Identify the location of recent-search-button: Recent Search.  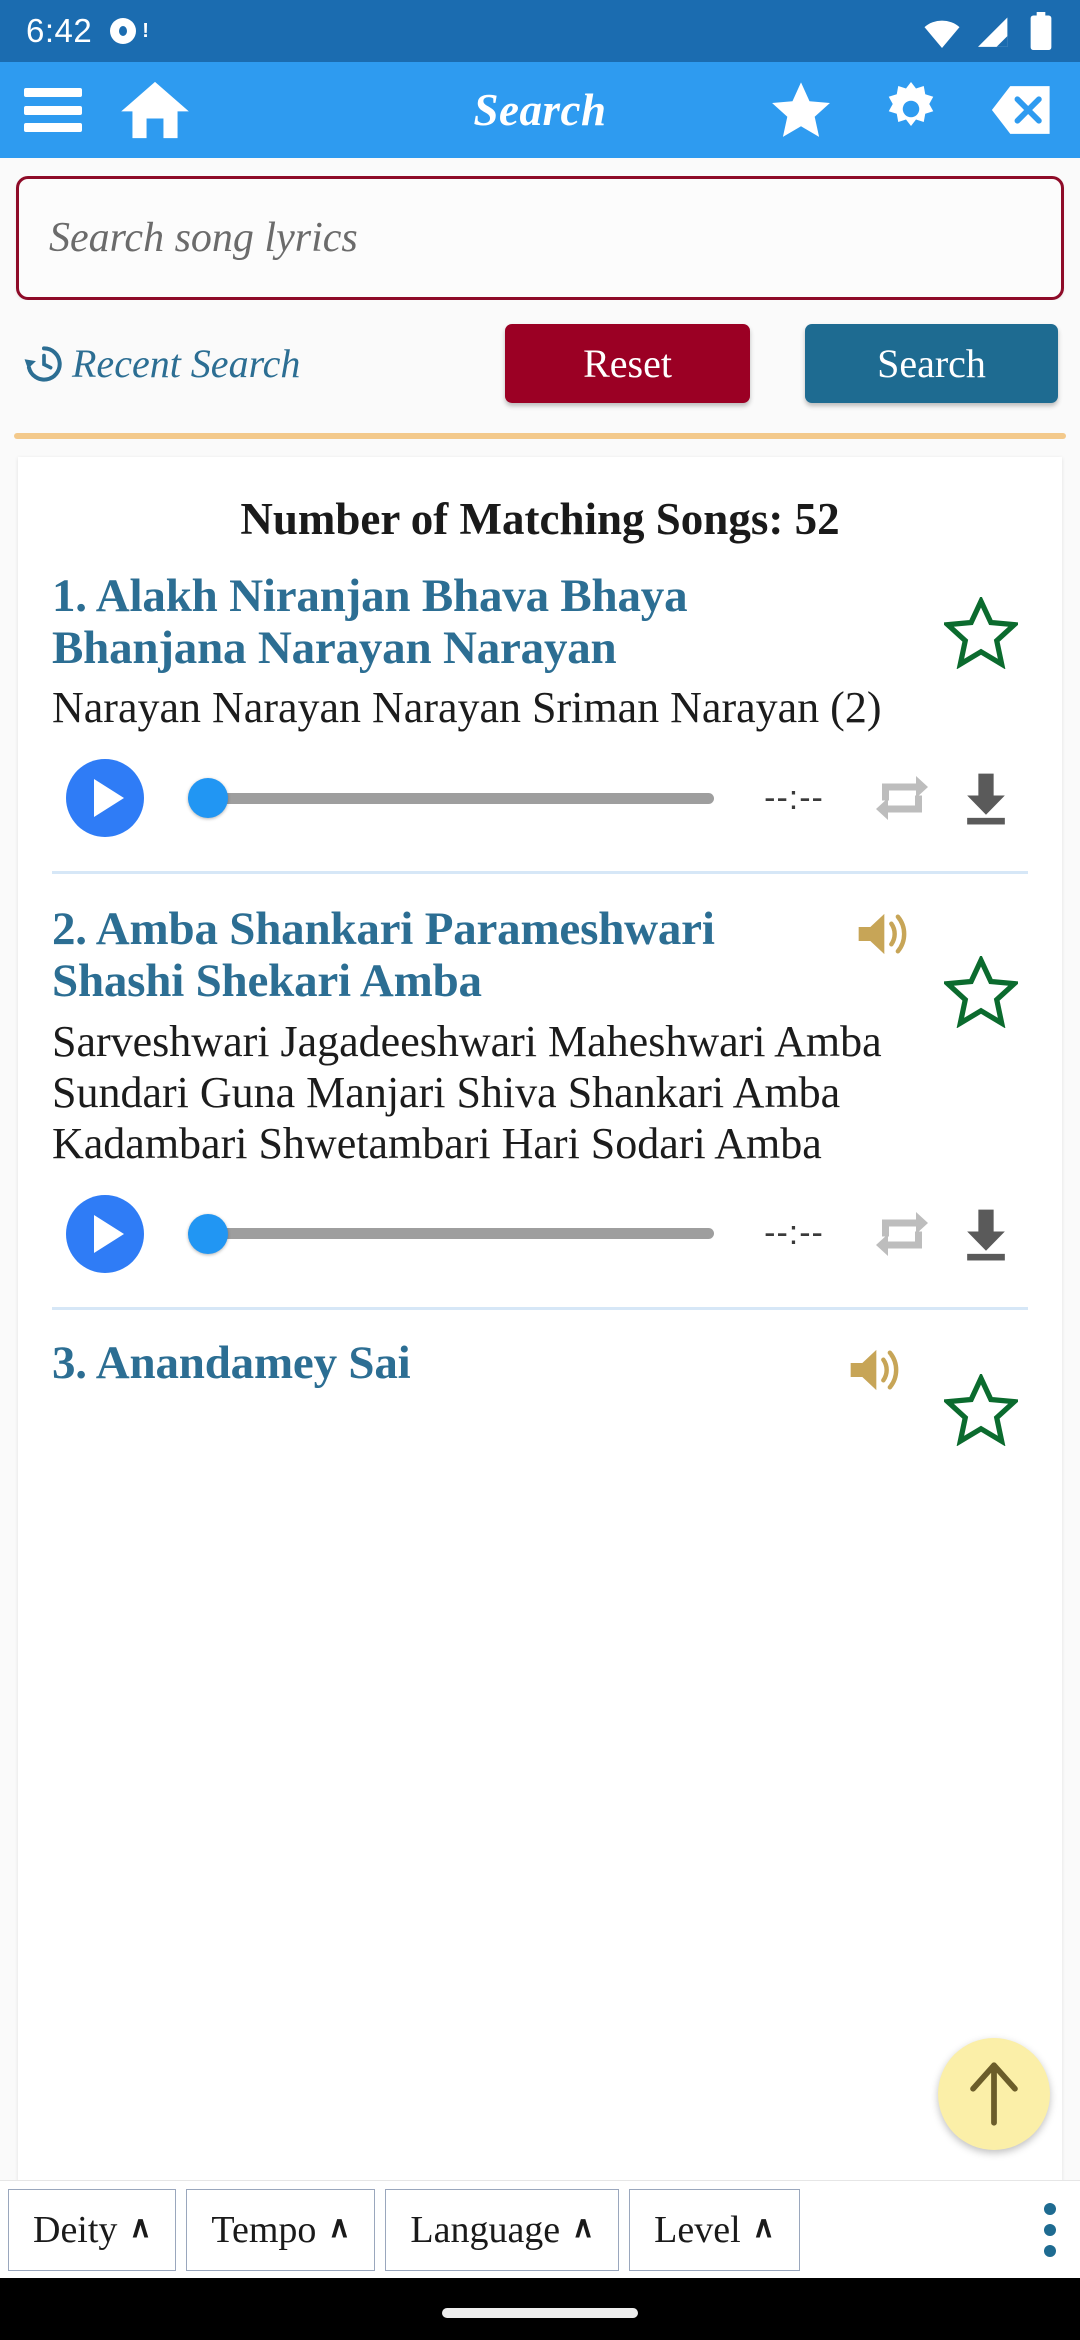
(161, 363).